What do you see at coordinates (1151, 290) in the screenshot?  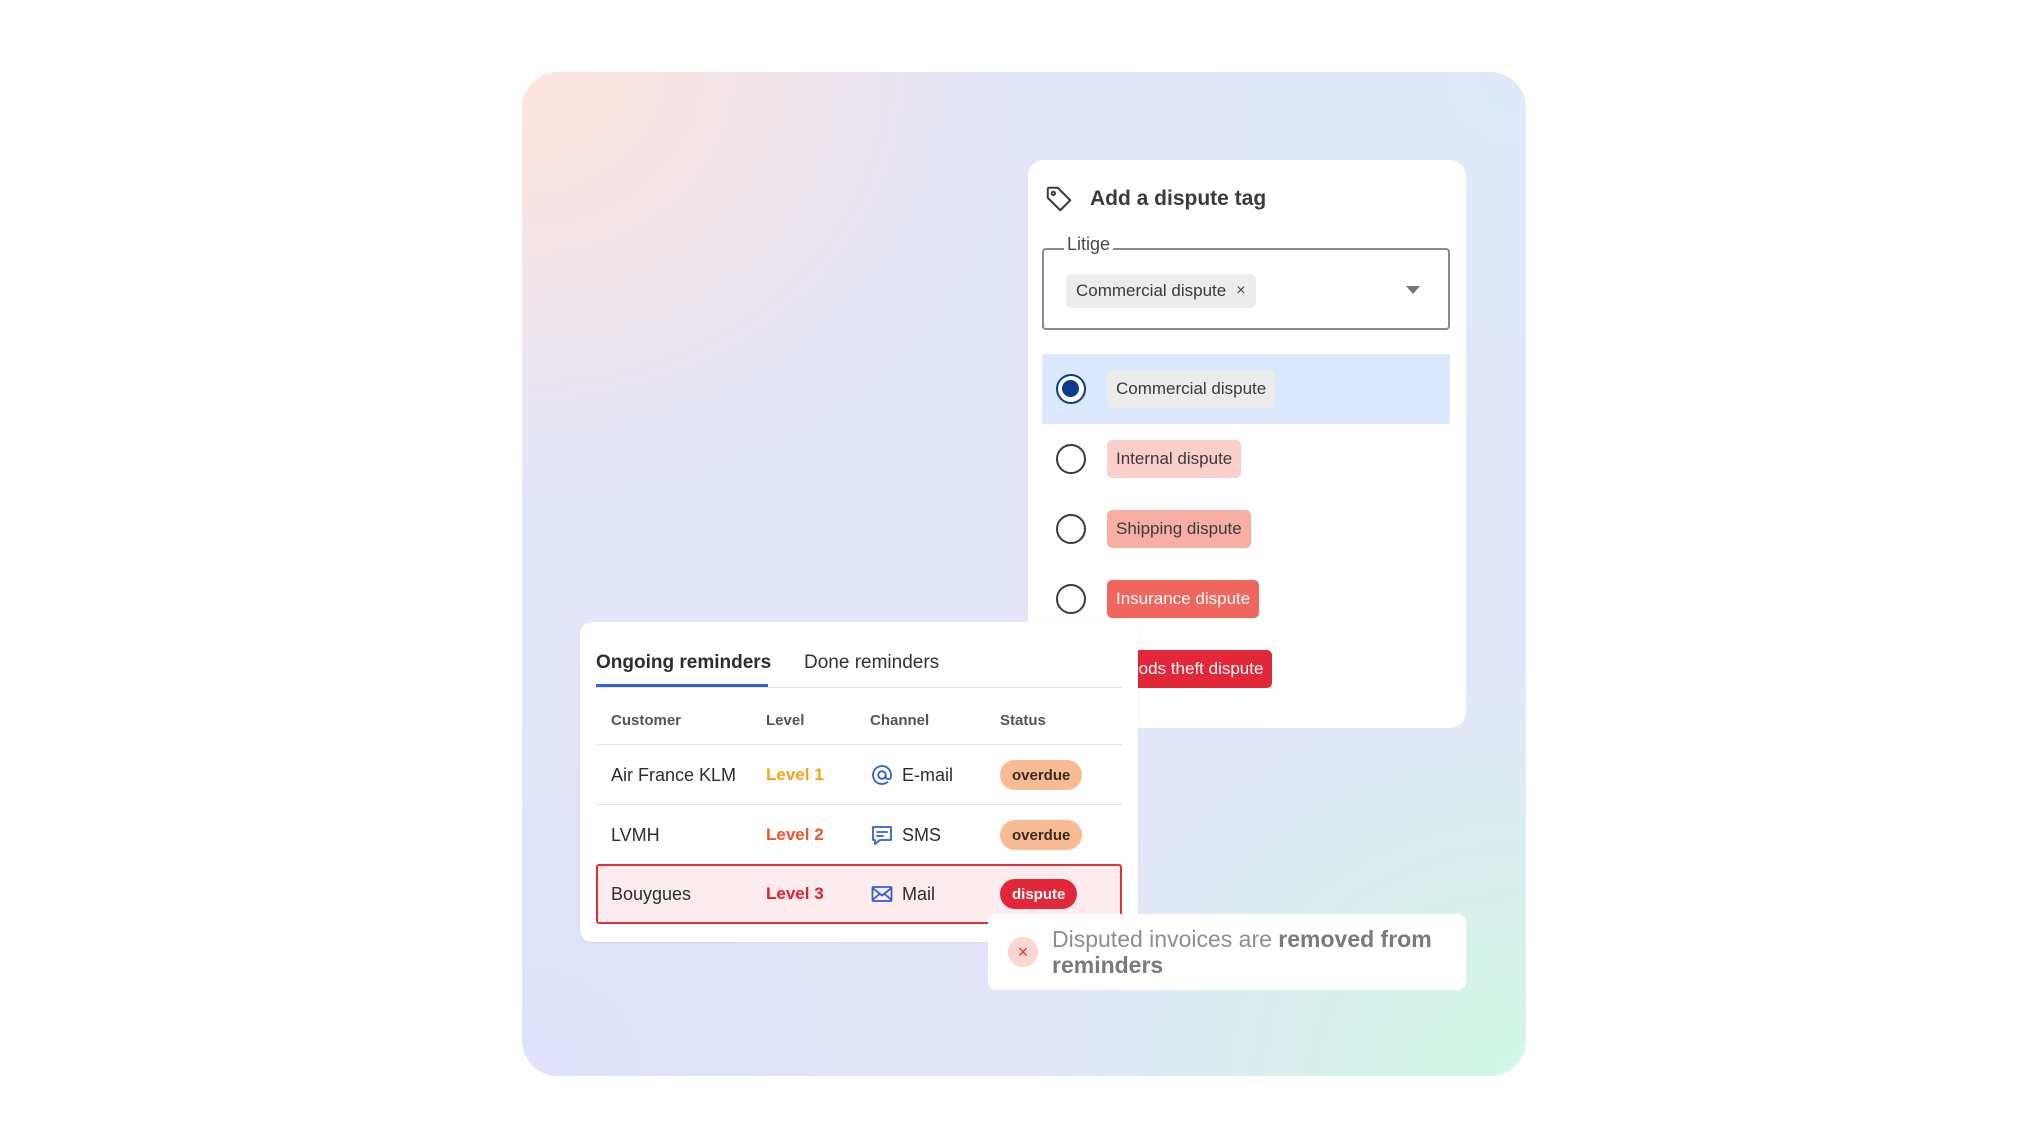 I see `chip-label: Commercial dispute` at bounding box center [1151, 290].